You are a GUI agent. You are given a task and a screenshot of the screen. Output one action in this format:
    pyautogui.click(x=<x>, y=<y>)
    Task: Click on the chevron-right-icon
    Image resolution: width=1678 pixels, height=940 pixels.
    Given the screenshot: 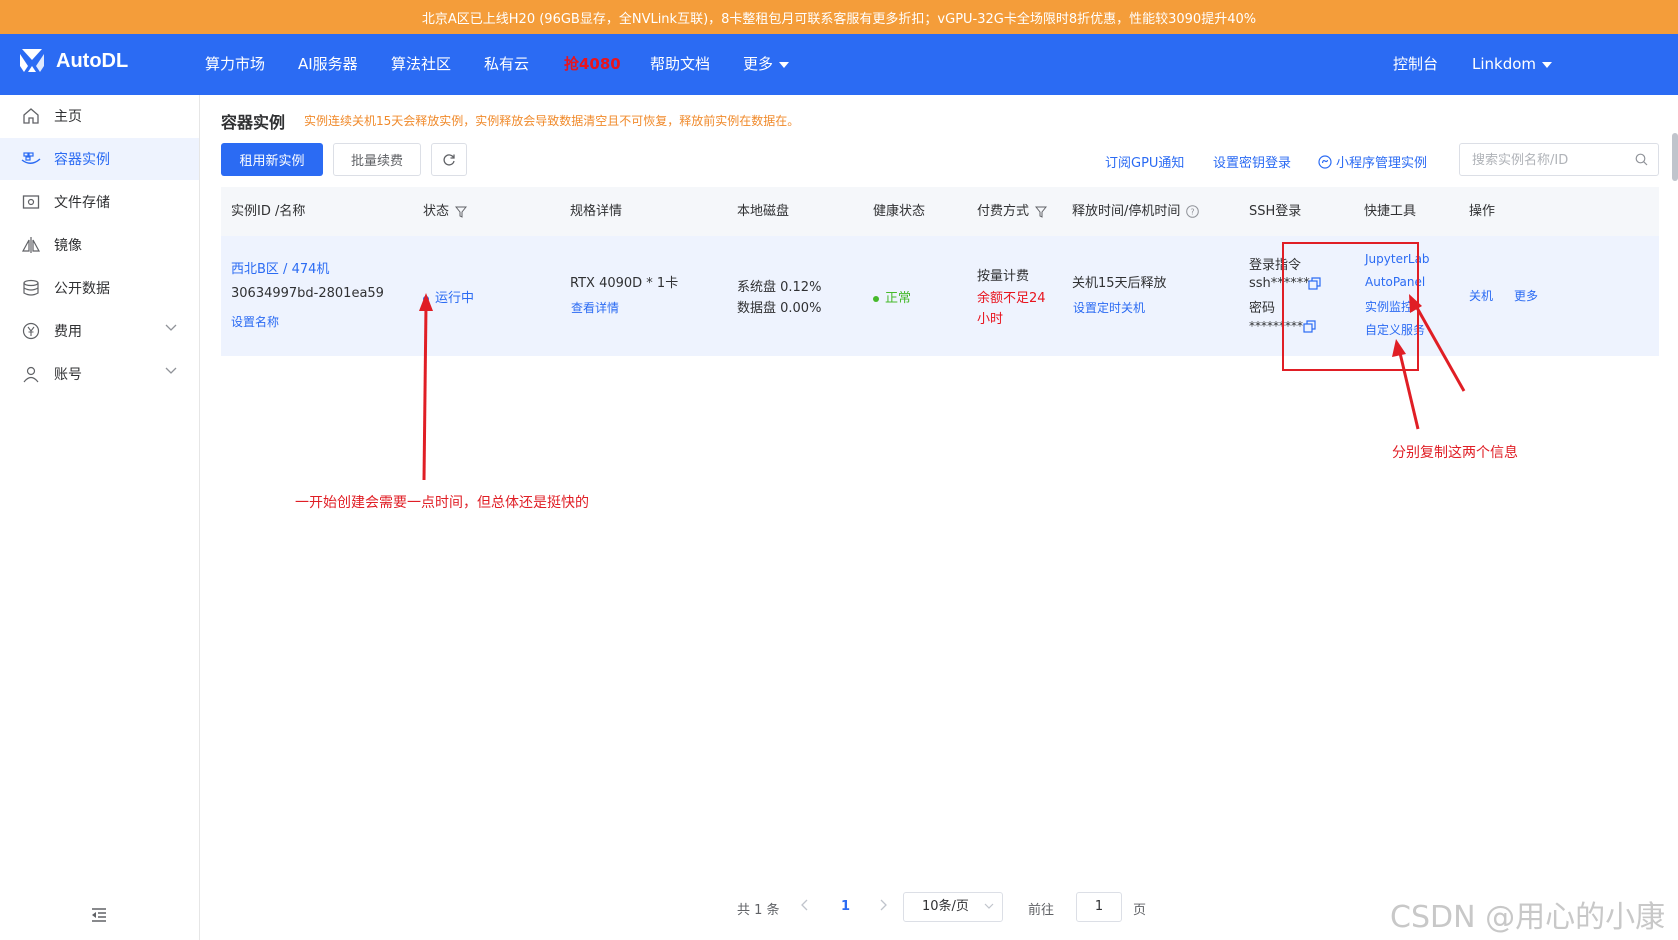 What is the action you would take?
    pyautogui.click(x=883, y=905)
    